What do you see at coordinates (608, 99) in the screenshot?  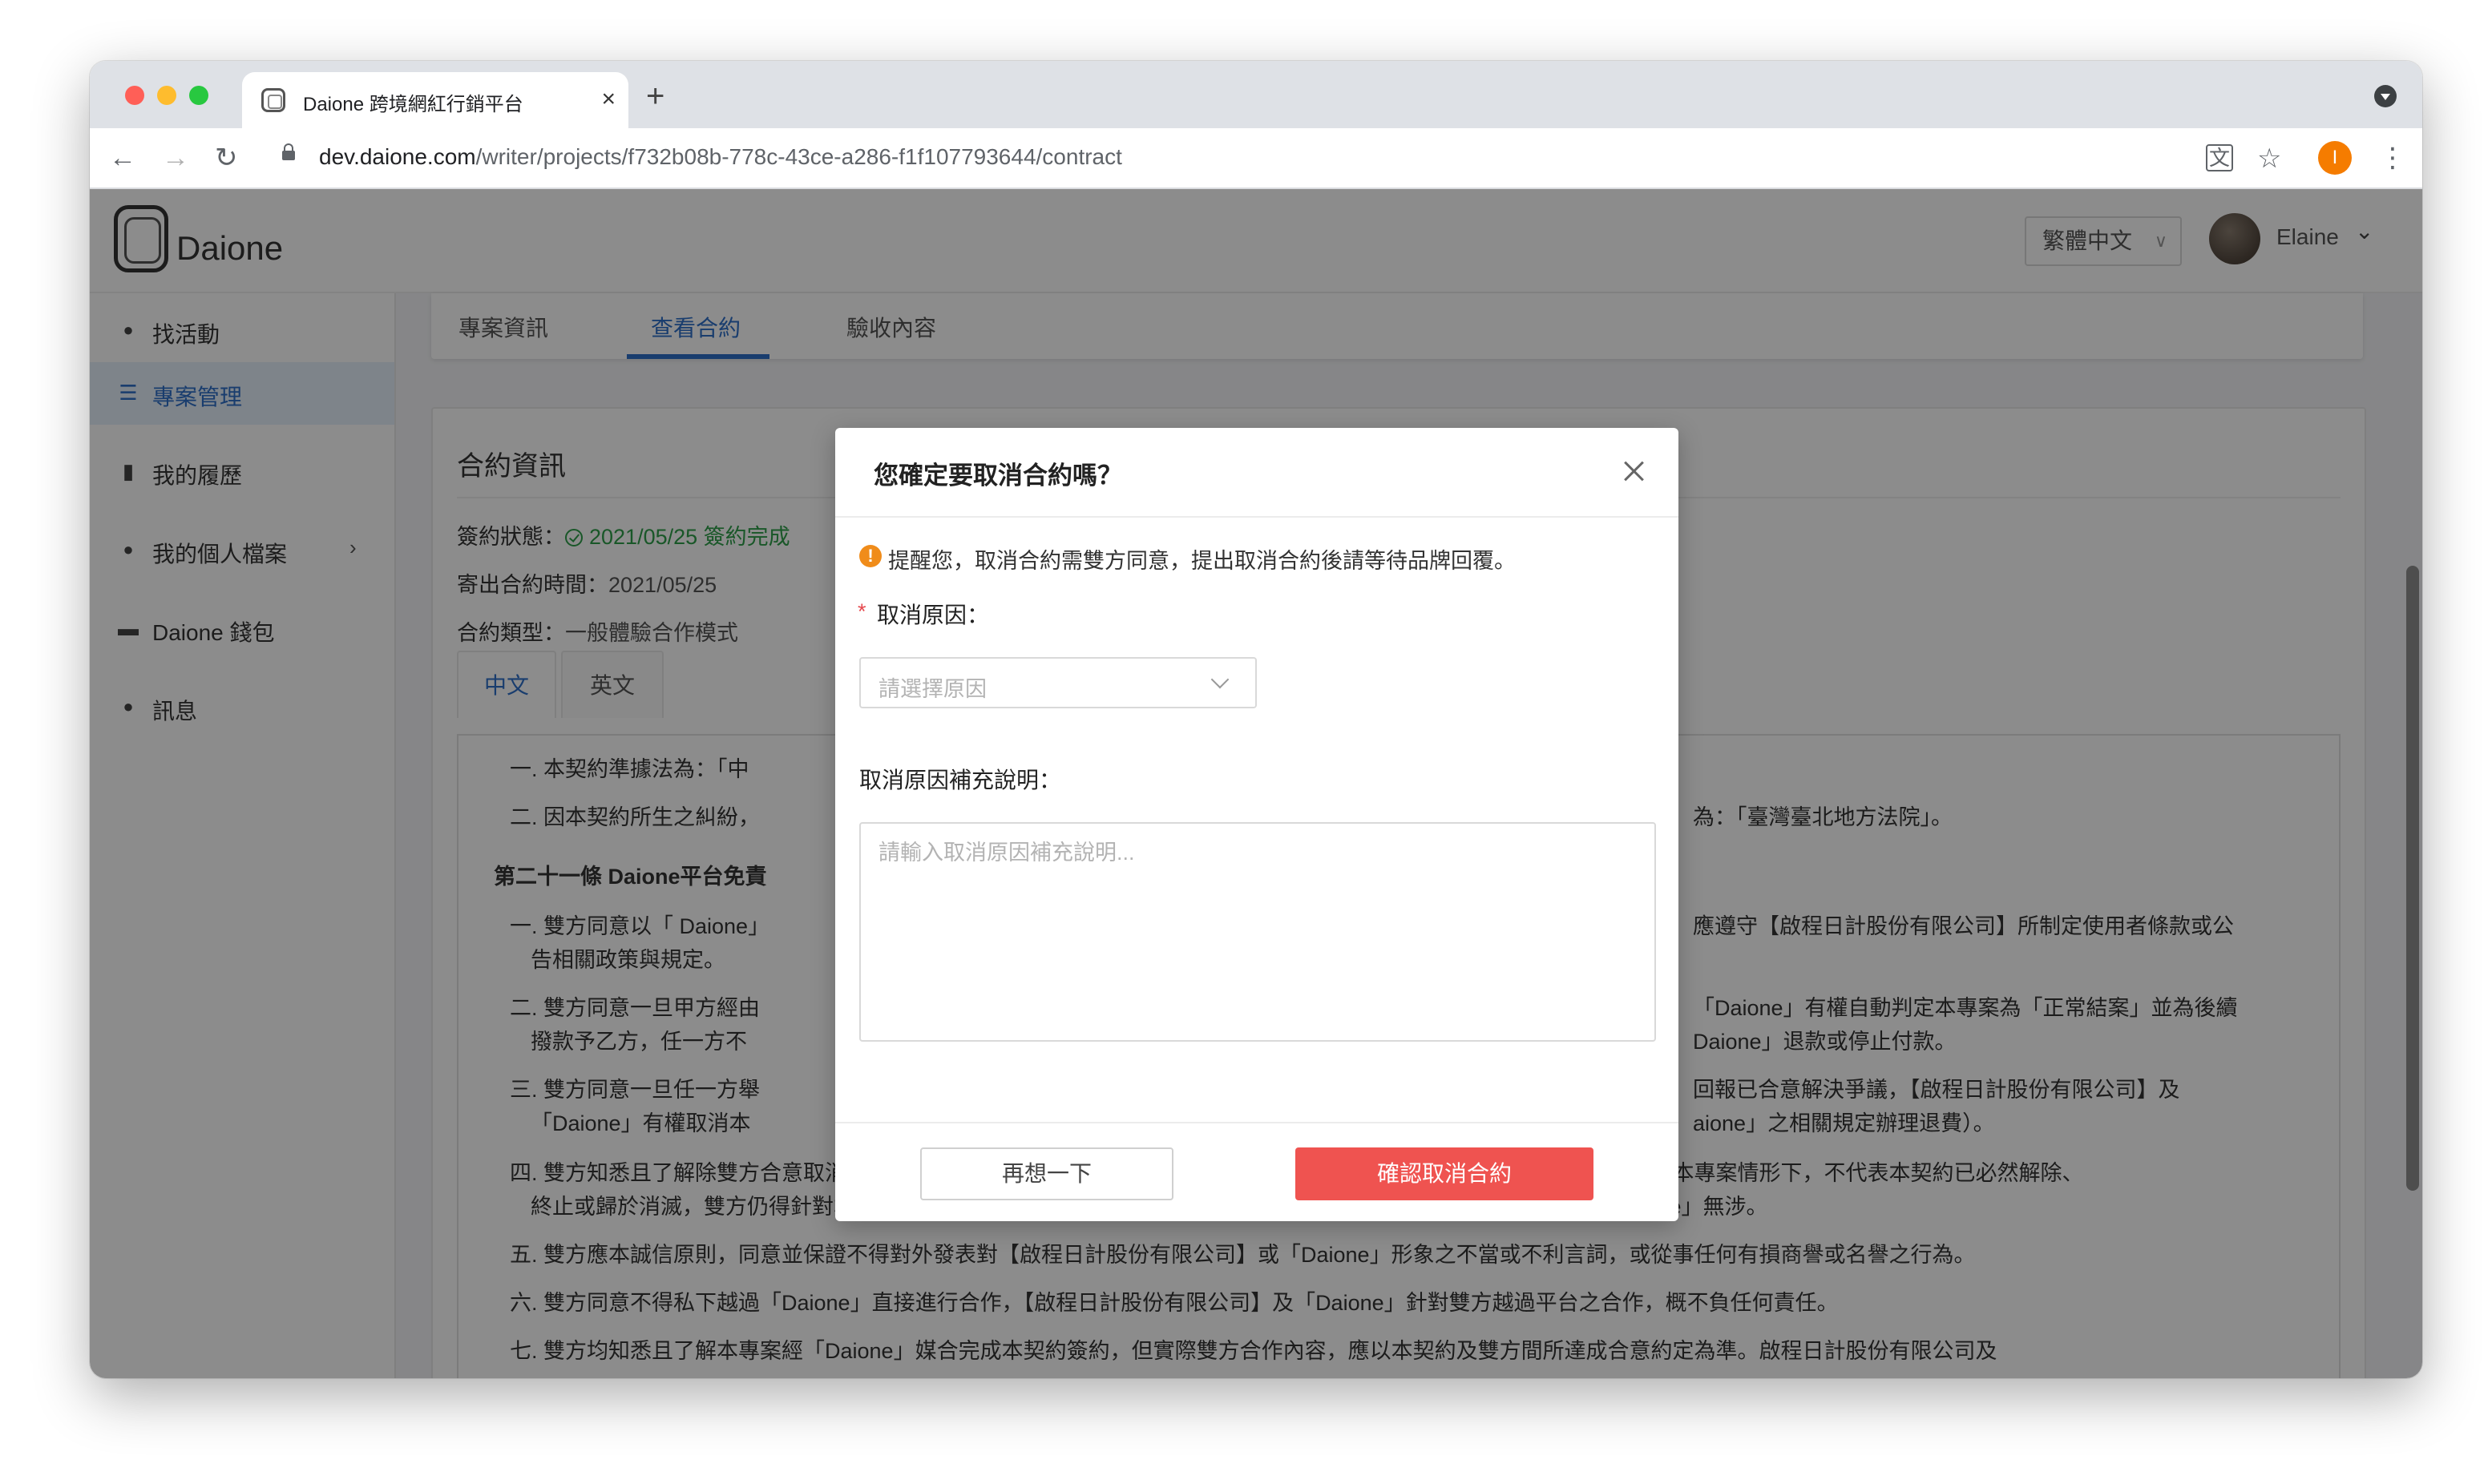 I see `tab-close-icon: ×` at bounding box center [608, 99].